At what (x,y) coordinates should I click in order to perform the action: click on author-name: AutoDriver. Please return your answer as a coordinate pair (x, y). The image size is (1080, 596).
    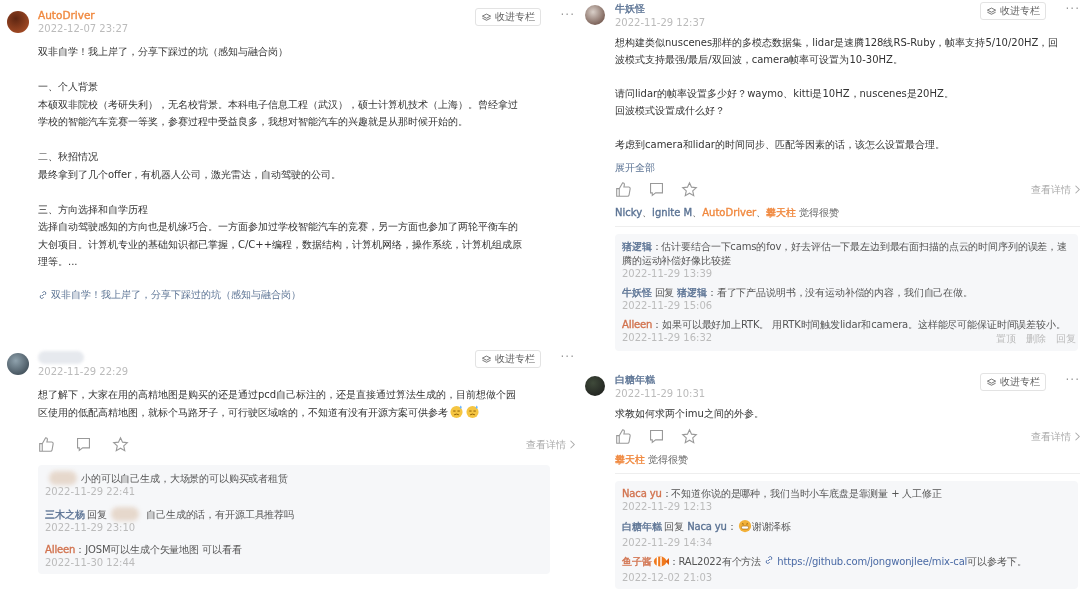
    Looking at the image, I should click on (66, 15).